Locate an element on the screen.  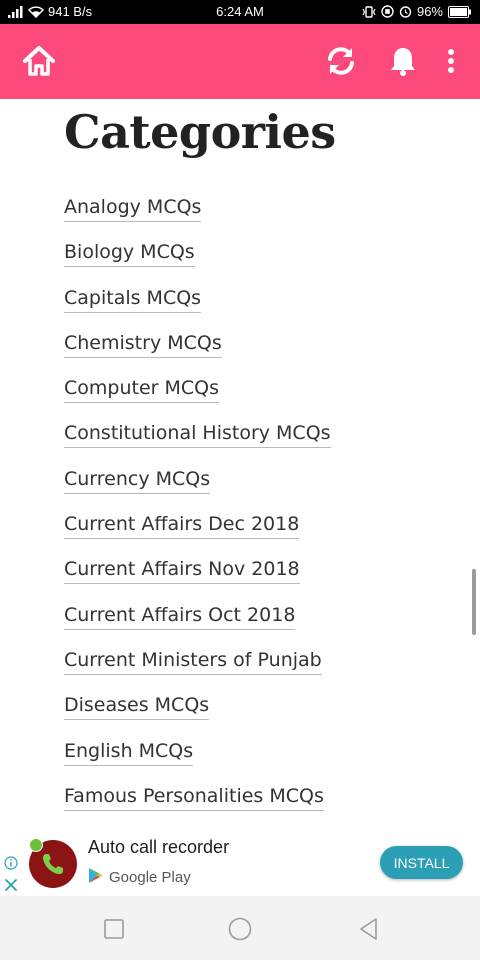
close-icon is located at coordinates (11, 884).